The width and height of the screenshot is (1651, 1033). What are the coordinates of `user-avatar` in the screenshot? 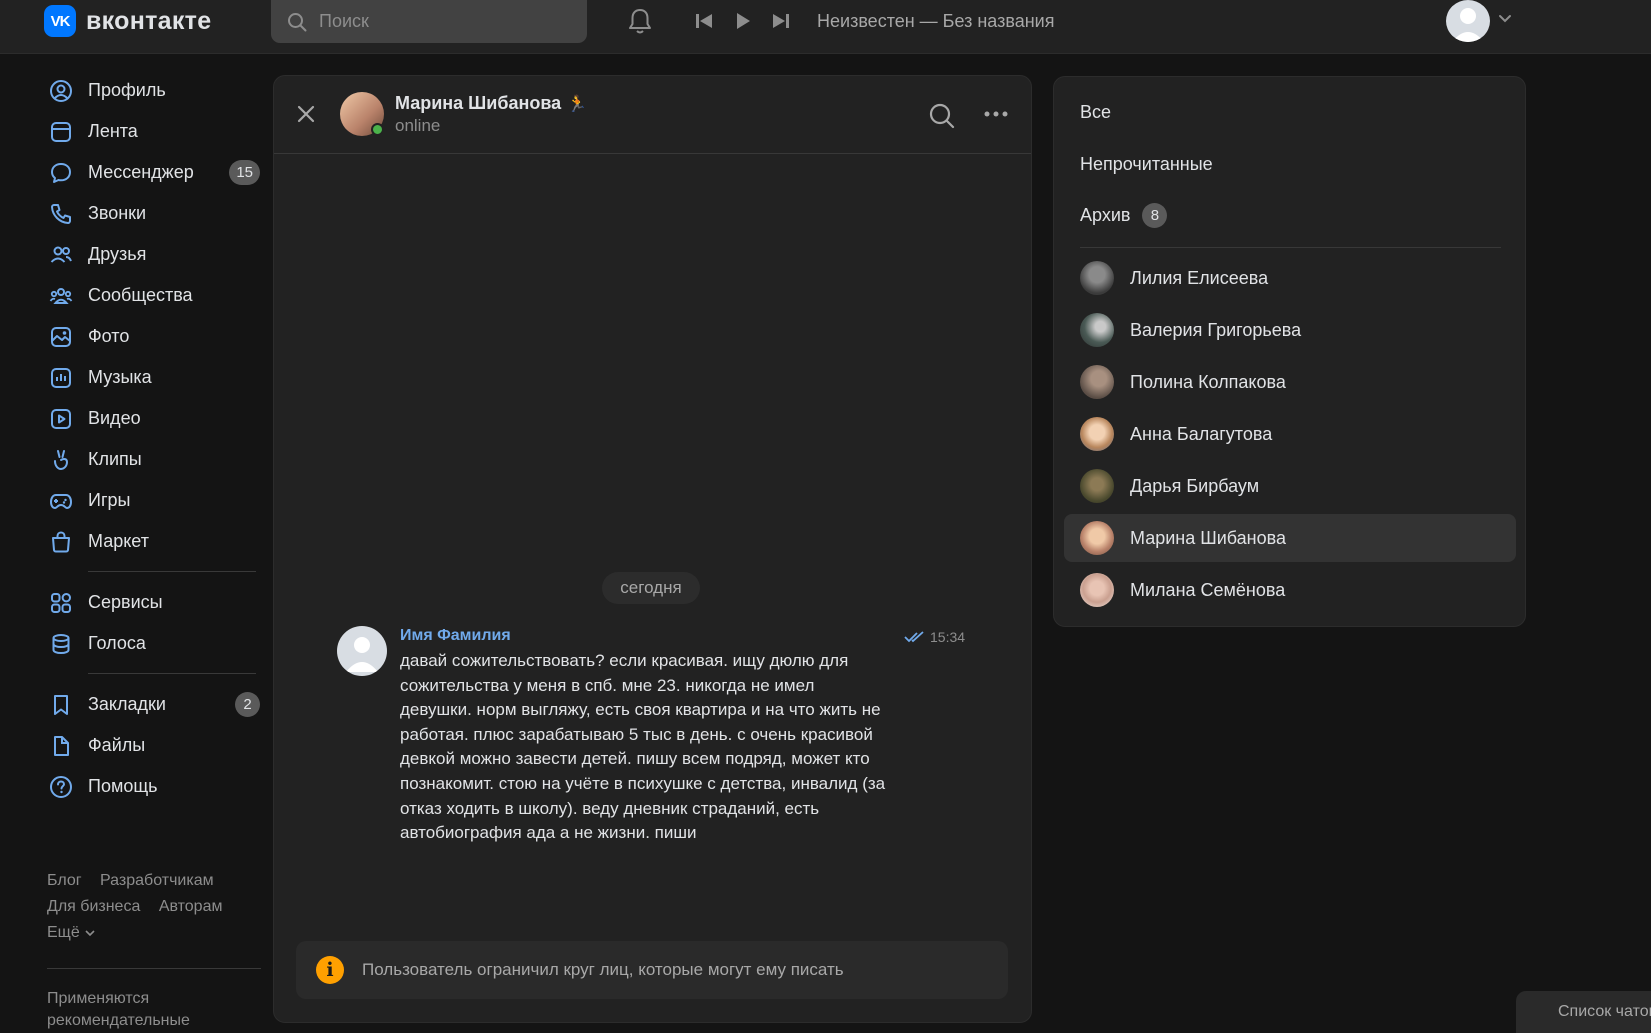 It's located at (1468, 21).